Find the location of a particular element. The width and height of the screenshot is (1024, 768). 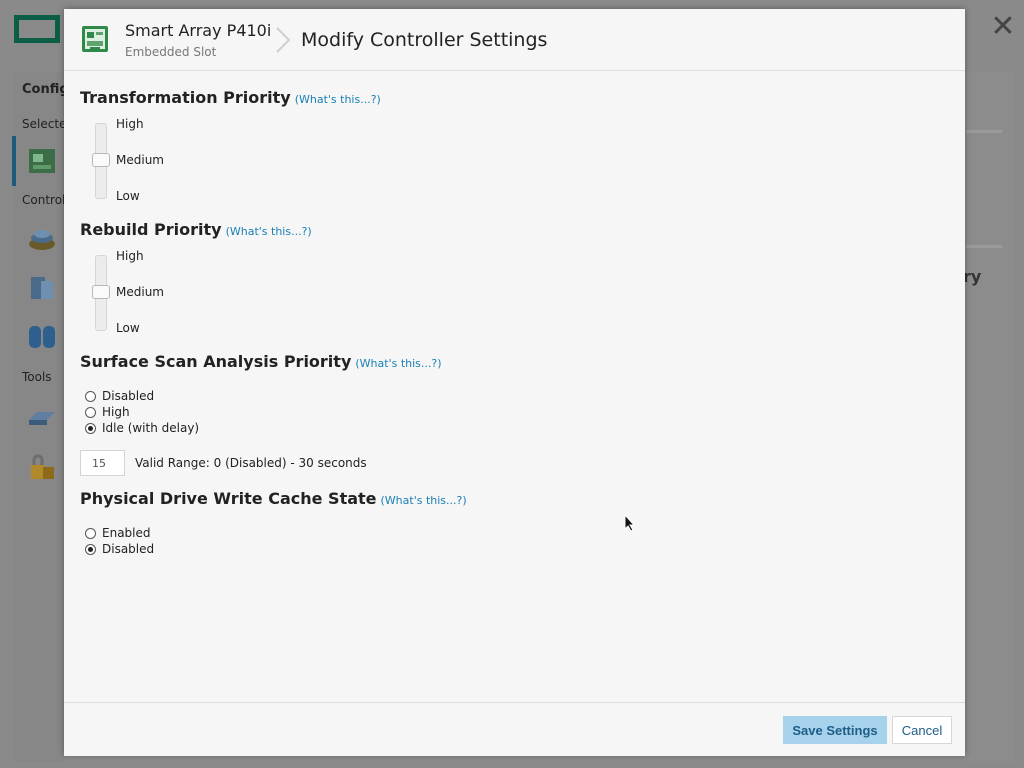

server-storage-icon is located at coordinates (42, 288).